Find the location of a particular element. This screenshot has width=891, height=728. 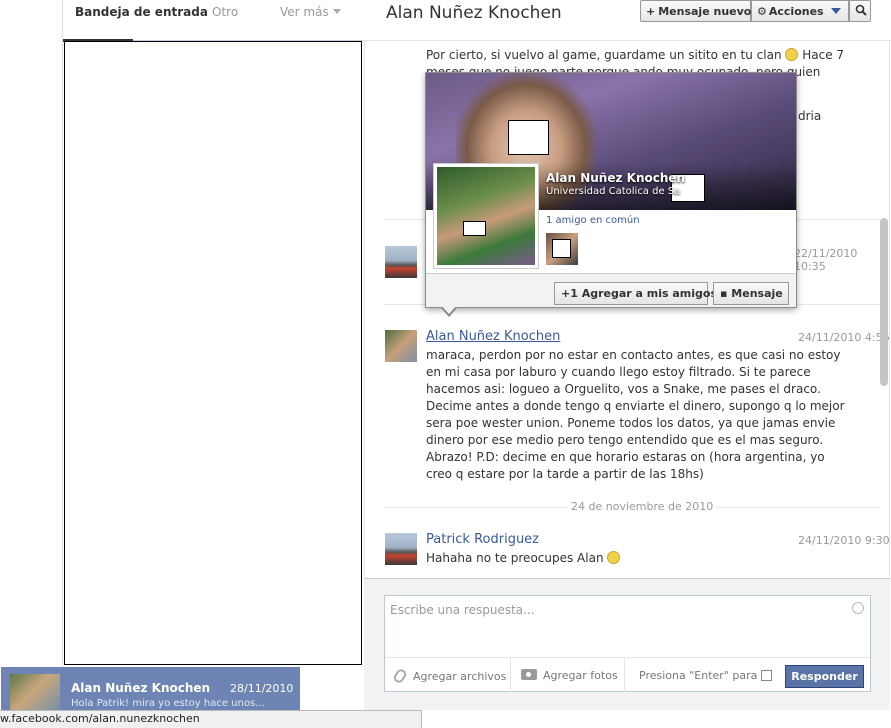

browser-status-bar: w.facebook.com/alan.nunezknochen is located at coordinates (211, 719).